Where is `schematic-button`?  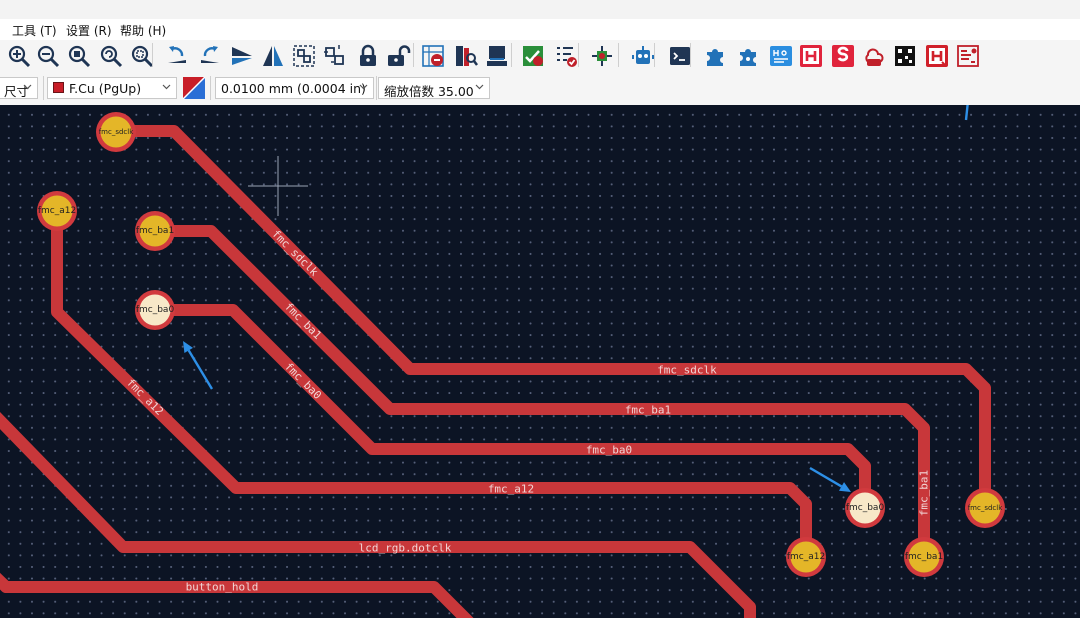 schematic-button is located at coordinates (602, 56).